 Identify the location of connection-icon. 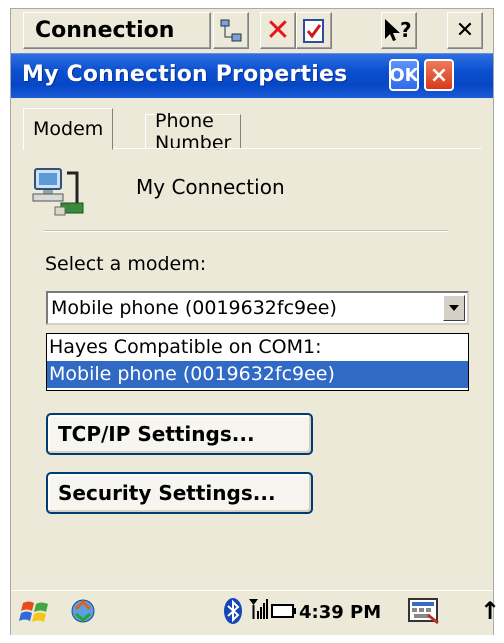
(59, 193).